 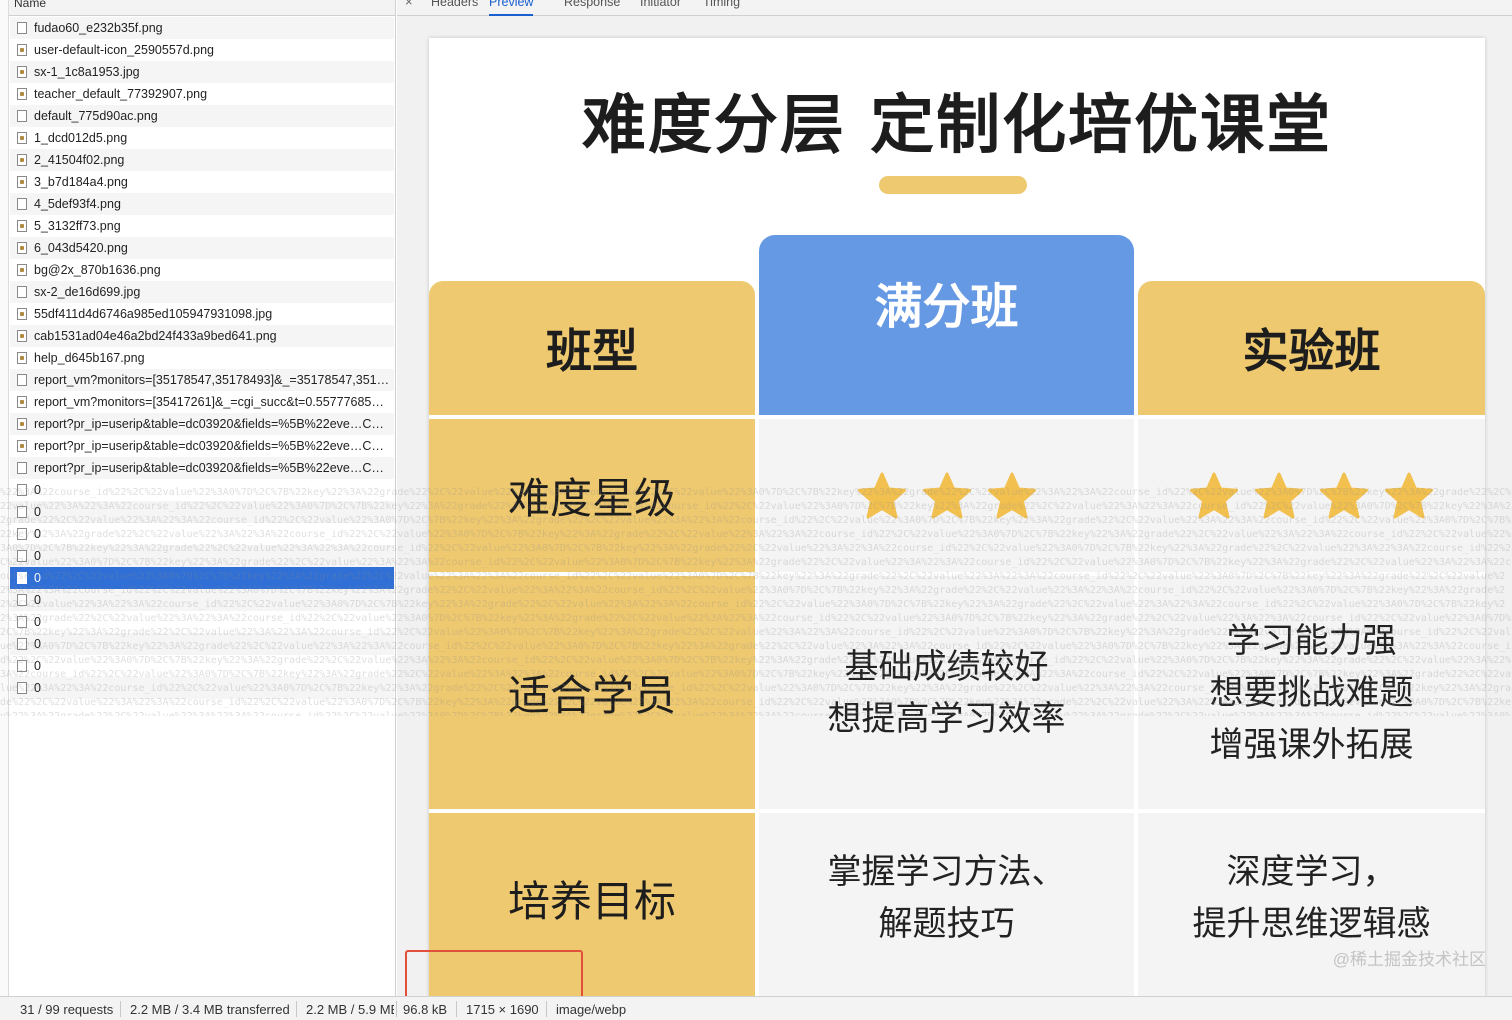 What do you see at coordinates (202, 72) in the screenshot?
I see `request-row: sx-1_1c8a1953.jpg` at bounding box center [202, 72].